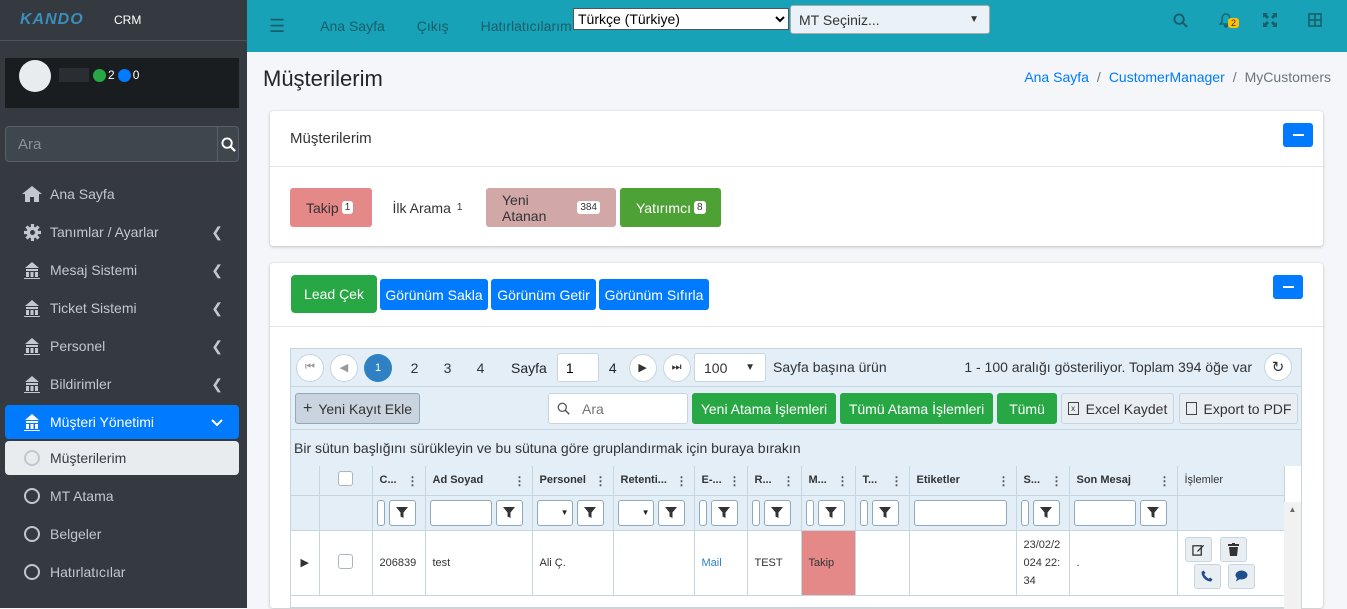 The image size is (1347, 609). Describe the element at coordinates (447, 368) in the screenshot. I see `page-button: 3` at that location.